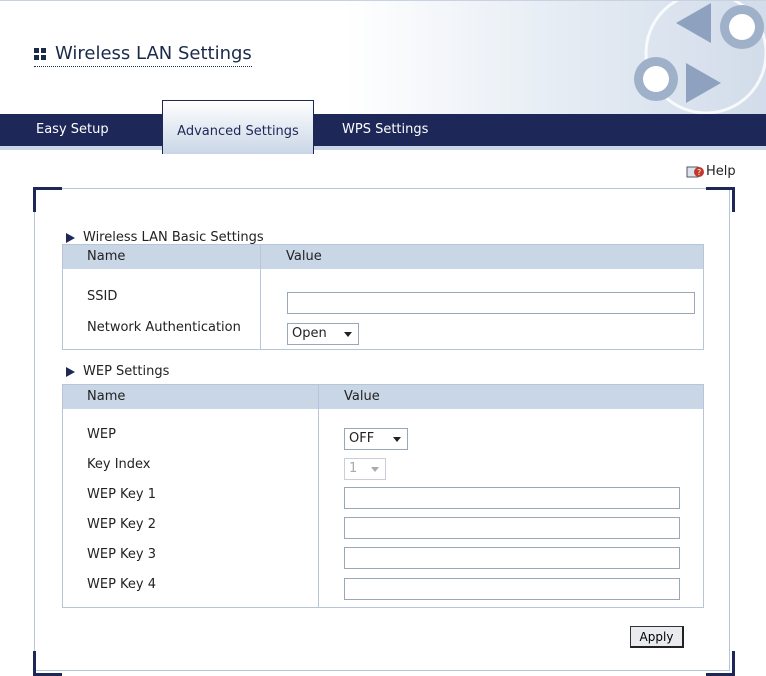 This screenshot has height=676, width=766. What do you see at coordinates (153, 53) in the screenshot?
I see `page-title-text: Wireless LAN Settings` at bounding box center [153, 53].